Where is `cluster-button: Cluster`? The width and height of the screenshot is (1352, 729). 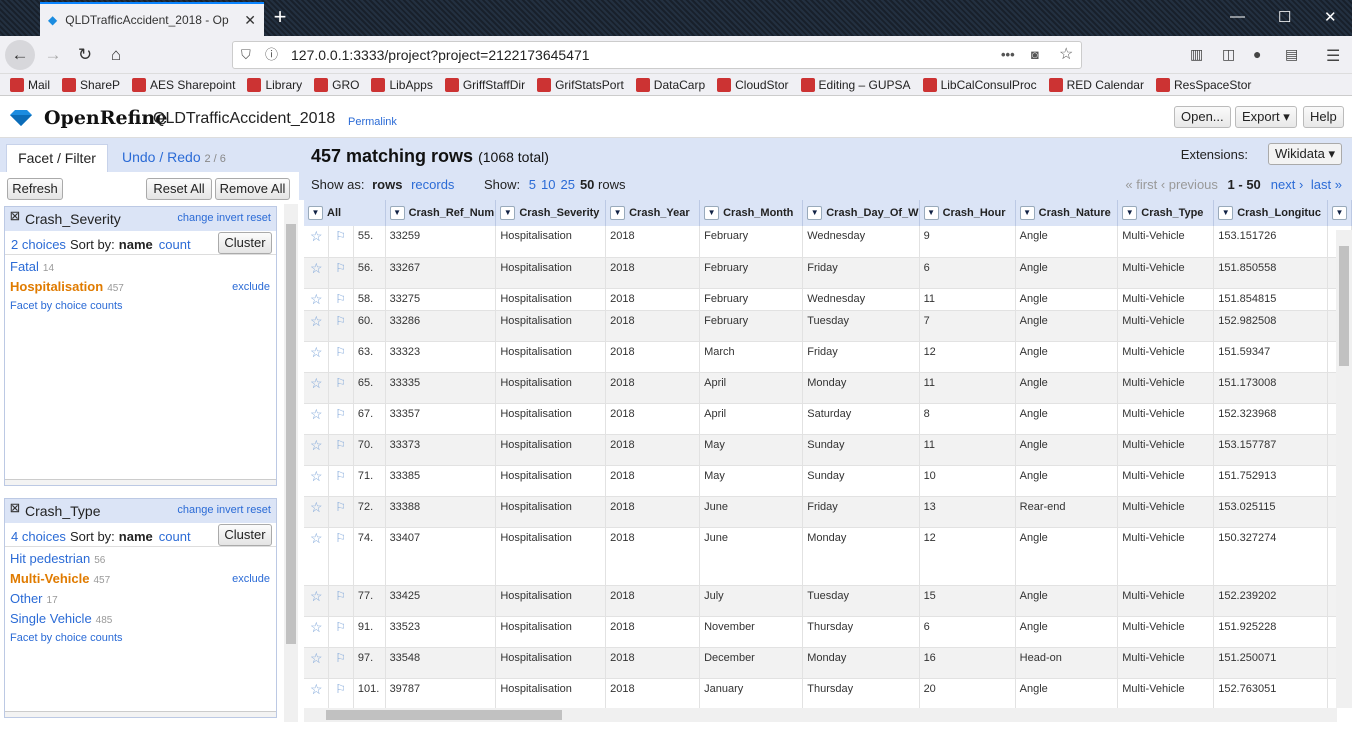 cluster-button: Cluster is located at coordinates (245, 535).